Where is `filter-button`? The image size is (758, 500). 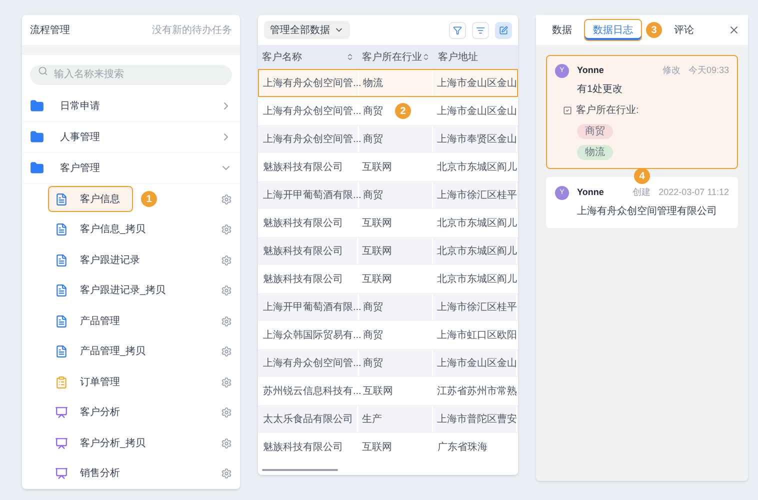
filter-button is located at coordinates (457, 30).